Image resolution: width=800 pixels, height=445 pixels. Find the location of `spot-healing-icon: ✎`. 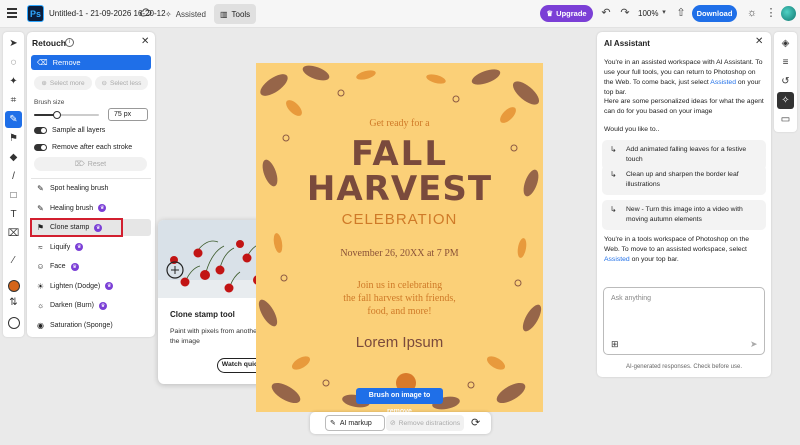

spot-healing-icon: ✎ is located at coordinates (40, 188).